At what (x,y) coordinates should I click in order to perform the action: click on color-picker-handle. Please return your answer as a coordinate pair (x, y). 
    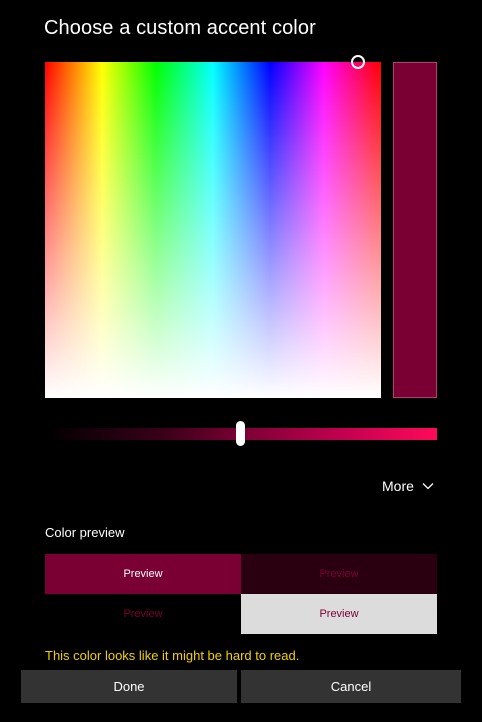
    Looking at the image, I should click on (358, 62).